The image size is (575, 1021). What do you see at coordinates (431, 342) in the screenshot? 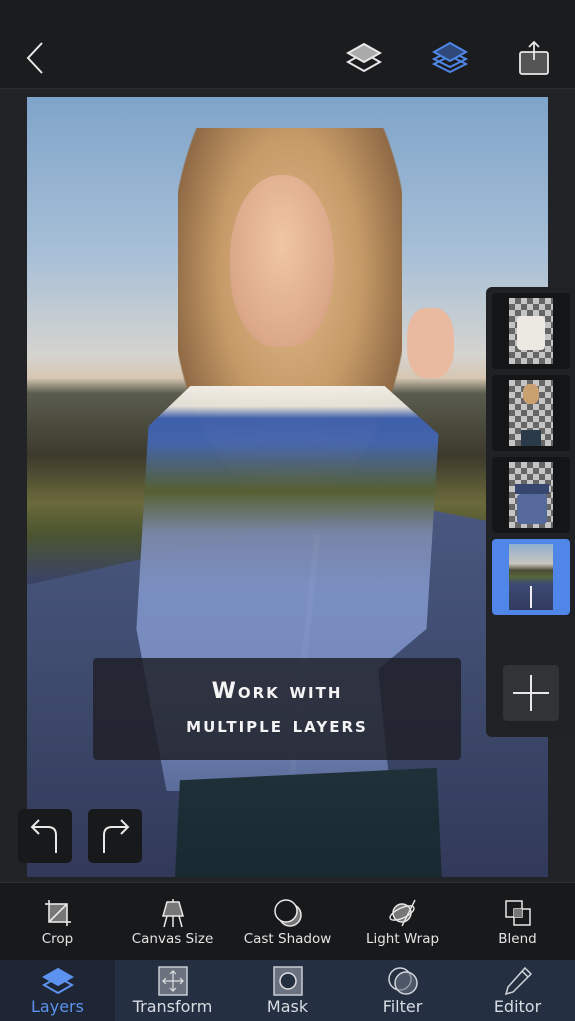
I see `hand-layer` at bounding box center [431, 342].